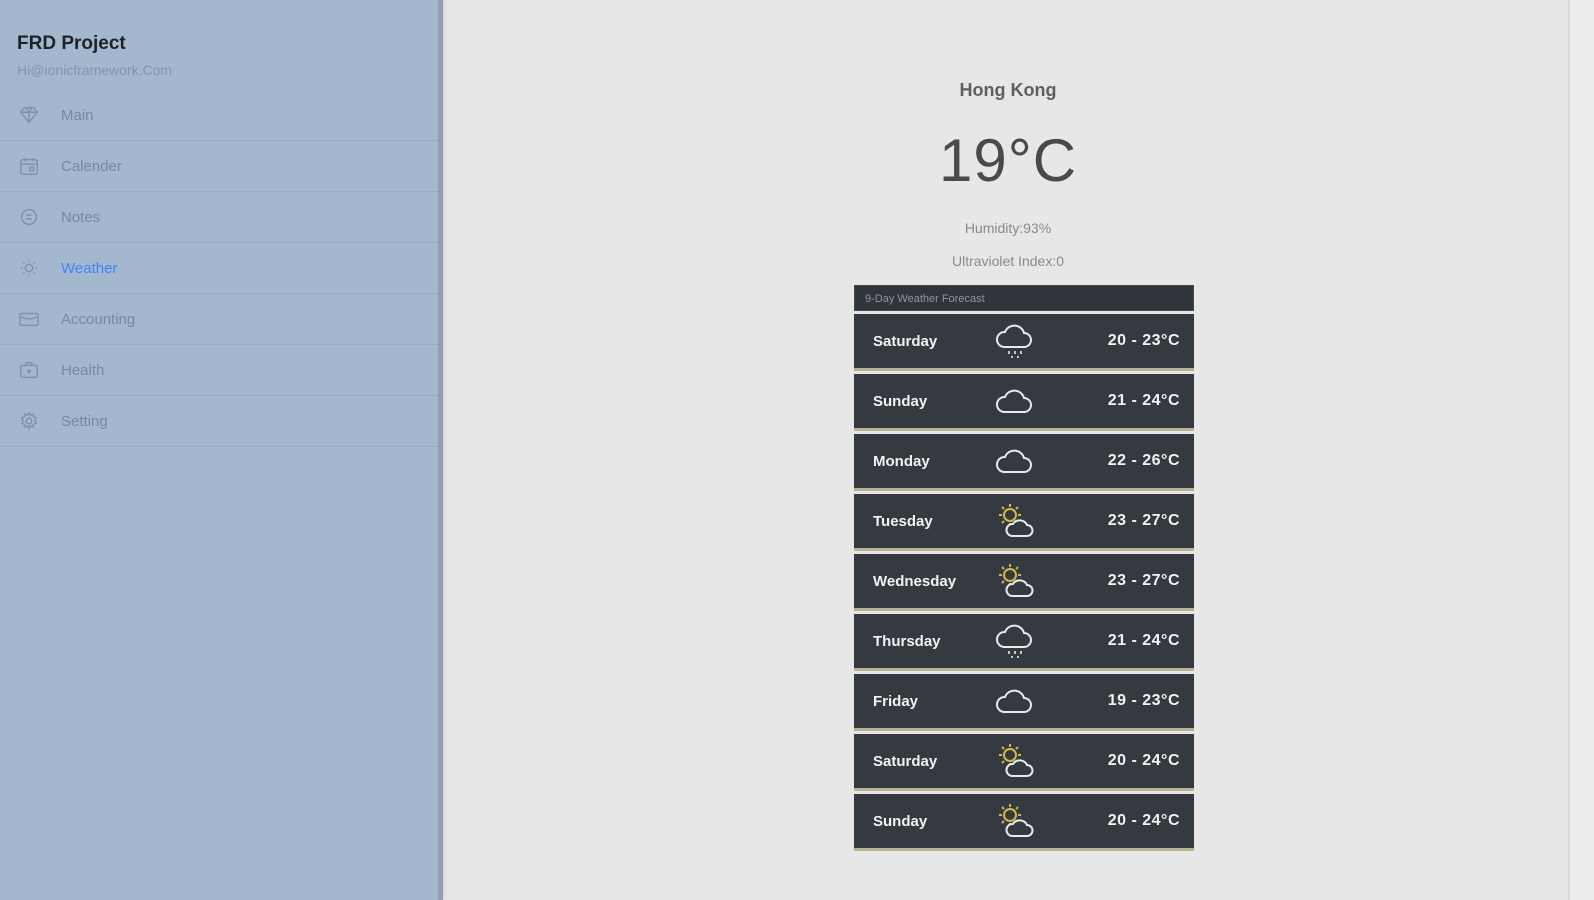  What do you see at coordinates (29, 268) in the screenshot?
I see `sun-icon` at bounding box center [29, 268].